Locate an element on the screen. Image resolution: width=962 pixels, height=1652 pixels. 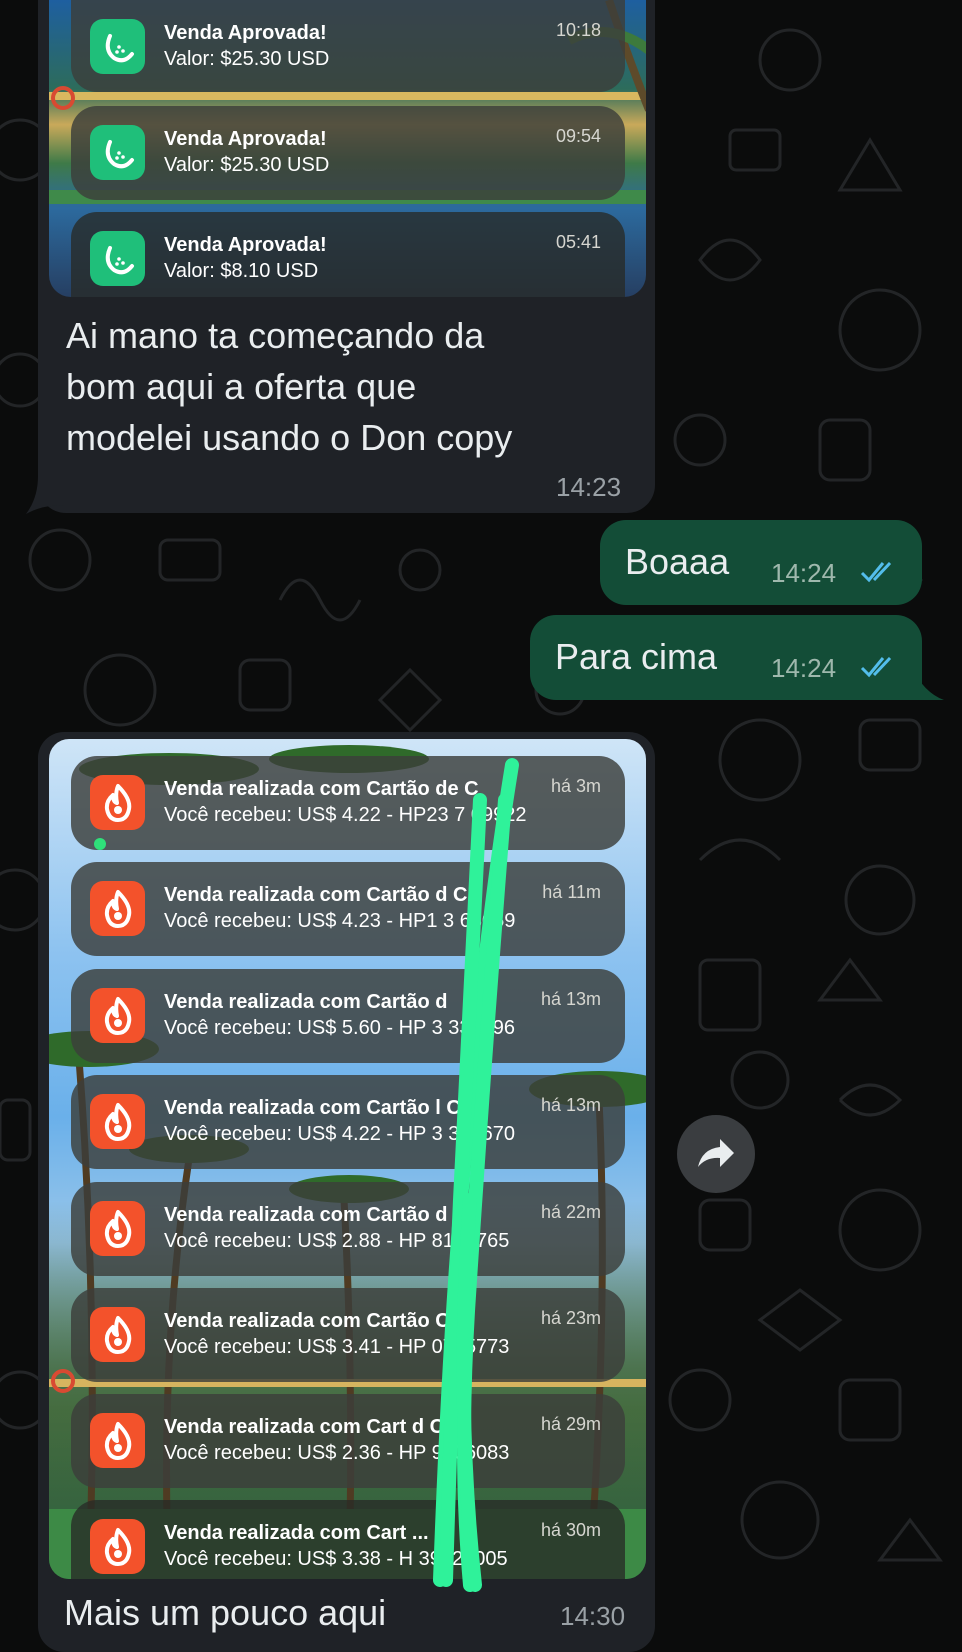
notification-time: há 11m is located at coordinates (571, 892).